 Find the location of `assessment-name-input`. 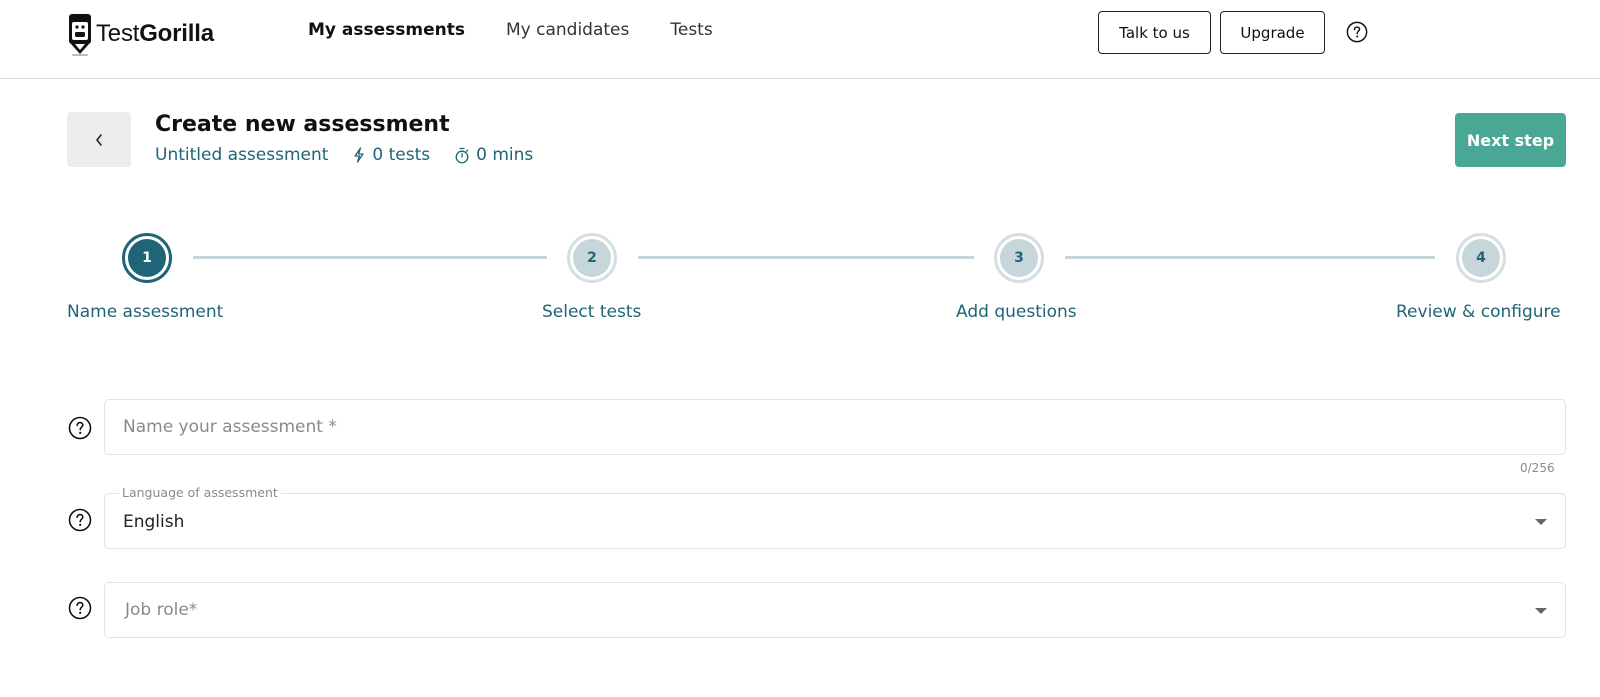

assessment-name-input is located at coordinates (835, 427).